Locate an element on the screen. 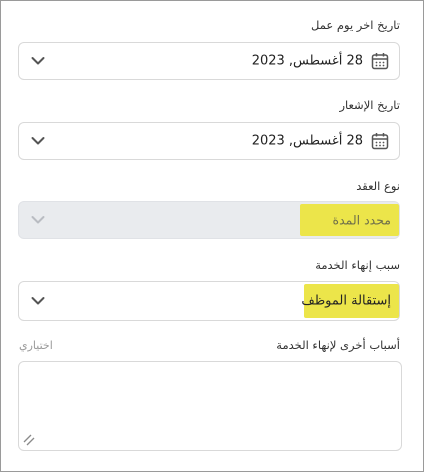 The height and width of the screenshot is (472, 424). resize-grip-icon is located at coordinates (29, 440).